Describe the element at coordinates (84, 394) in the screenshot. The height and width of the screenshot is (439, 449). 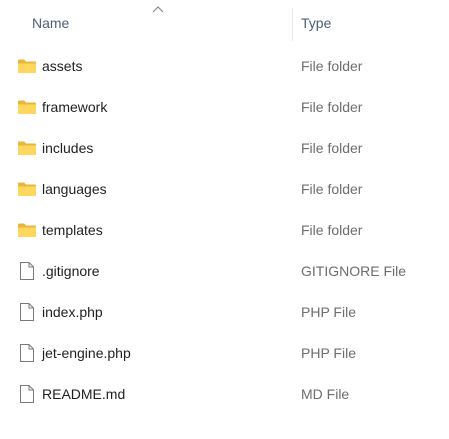
I see `file-name: README.md` at that location.